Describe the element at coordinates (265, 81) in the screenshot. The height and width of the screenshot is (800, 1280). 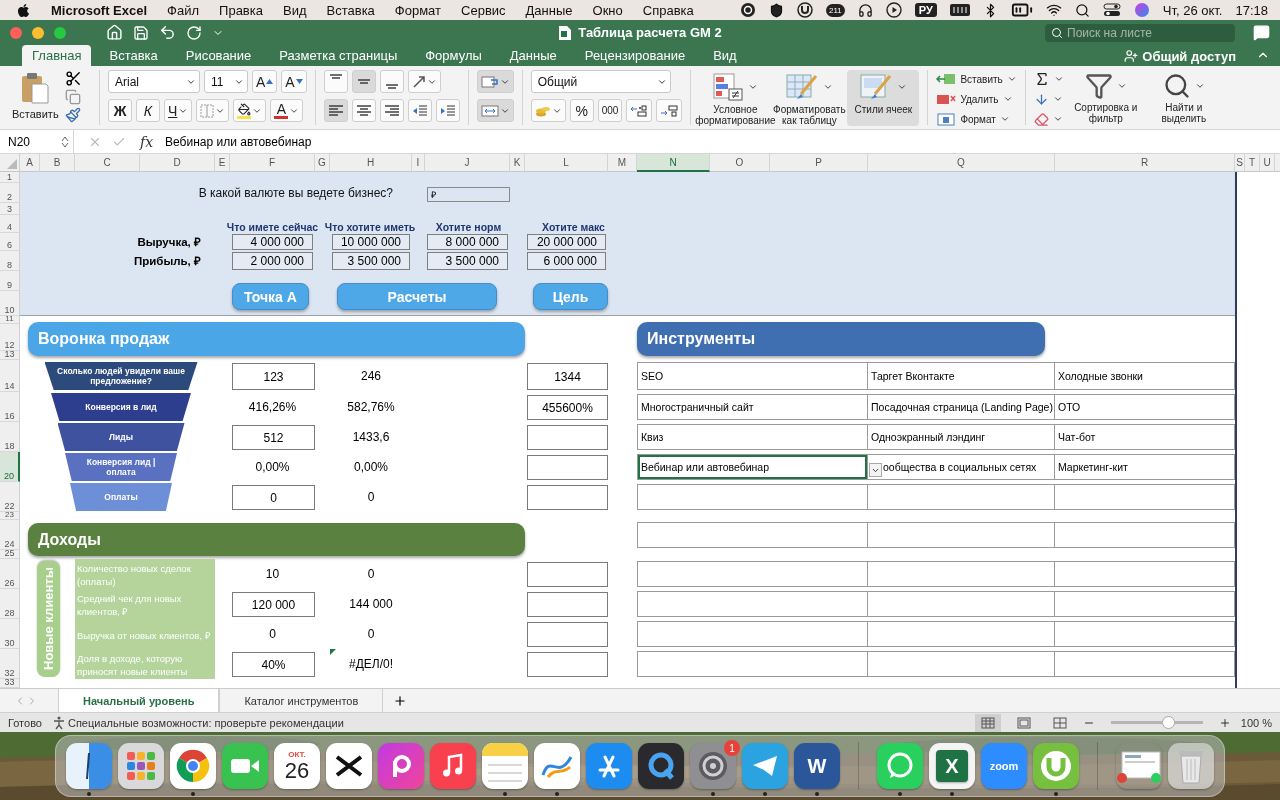
I see `grow-font-button: A` at that location.